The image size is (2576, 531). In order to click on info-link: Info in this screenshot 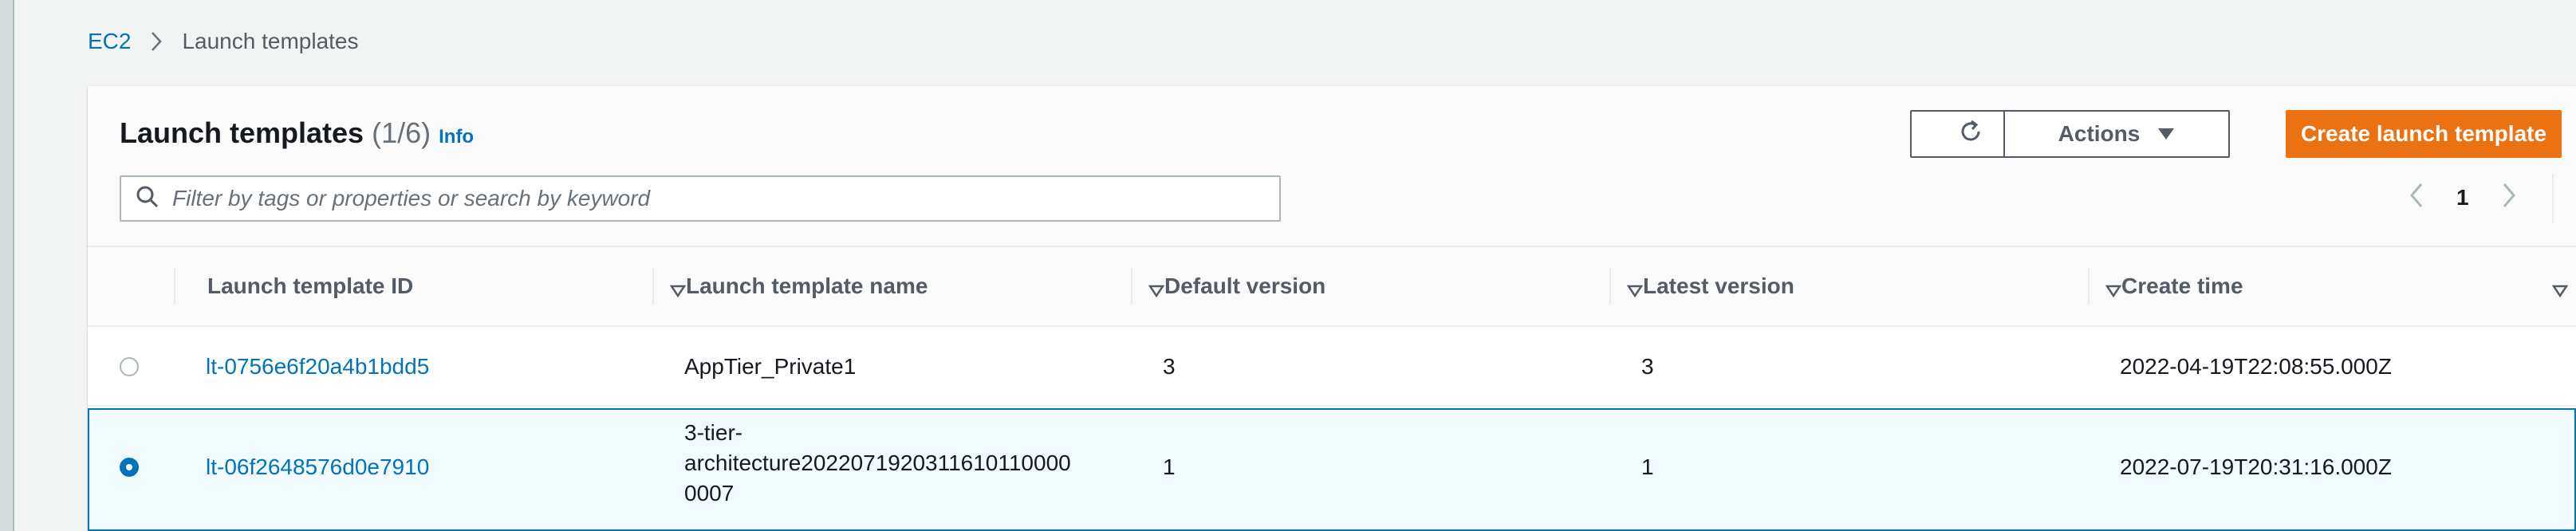, I will do `click(456, 137)`.